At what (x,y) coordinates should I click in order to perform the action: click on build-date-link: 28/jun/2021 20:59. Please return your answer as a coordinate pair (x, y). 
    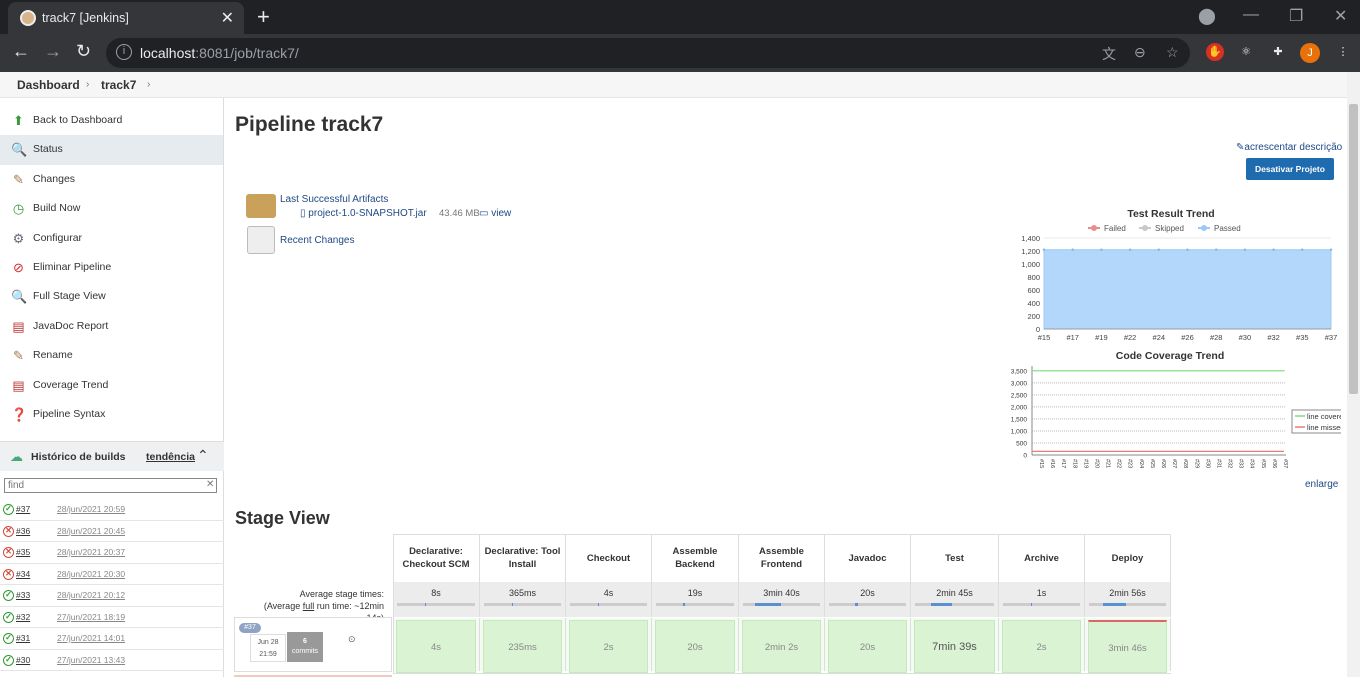
    Looking at the image, I should click on (91, 509).